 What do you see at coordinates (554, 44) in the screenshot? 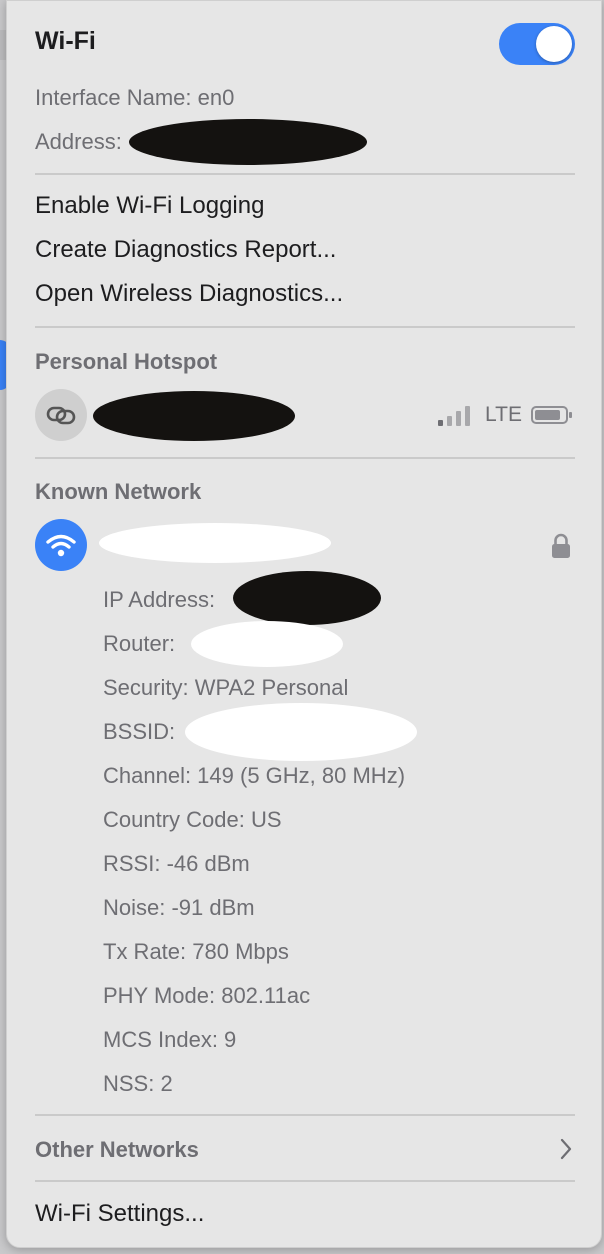
I see `toggle-knob` at bounding box center [554, 44].